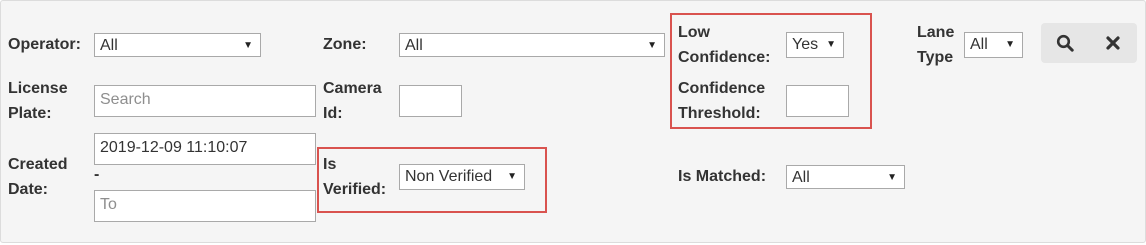 The width and height of the screenshot is (1146, 245). Describe the element at coordinates (979, 44) in the screenshot. I see `lane-type-select-value: All` at that location.